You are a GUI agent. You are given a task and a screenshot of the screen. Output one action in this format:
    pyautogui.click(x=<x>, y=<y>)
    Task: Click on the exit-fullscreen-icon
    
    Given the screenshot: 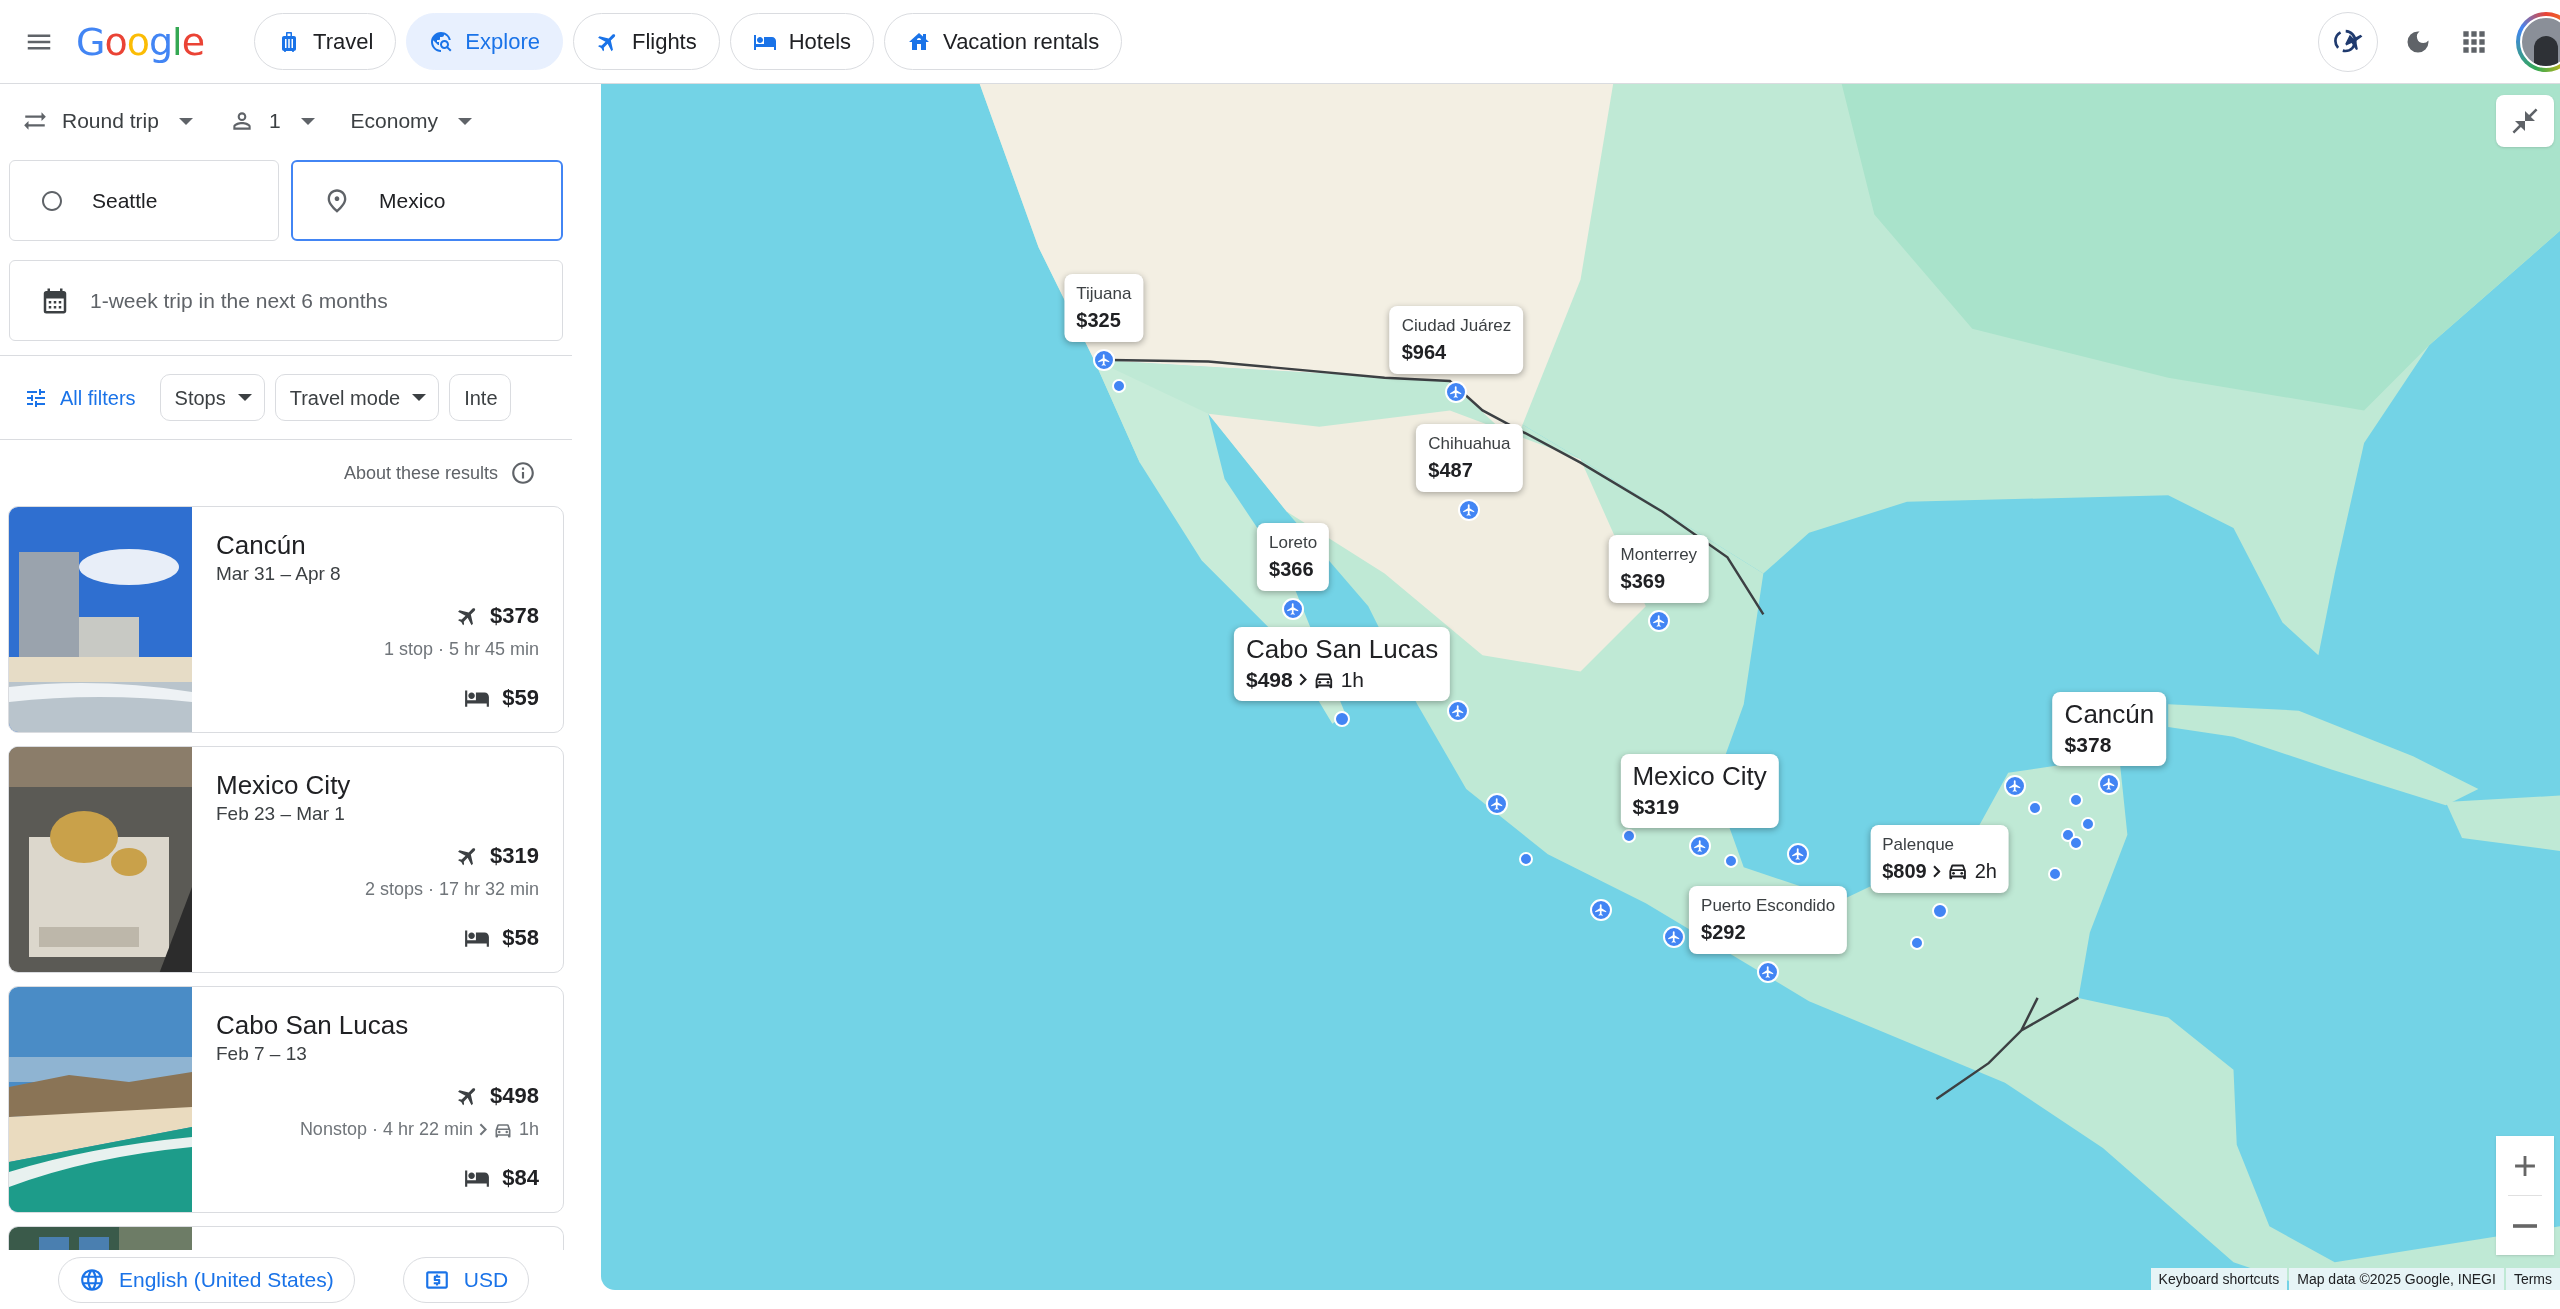 What is the action you would take?
    pyautogui.click(x=2525, y=121)
    